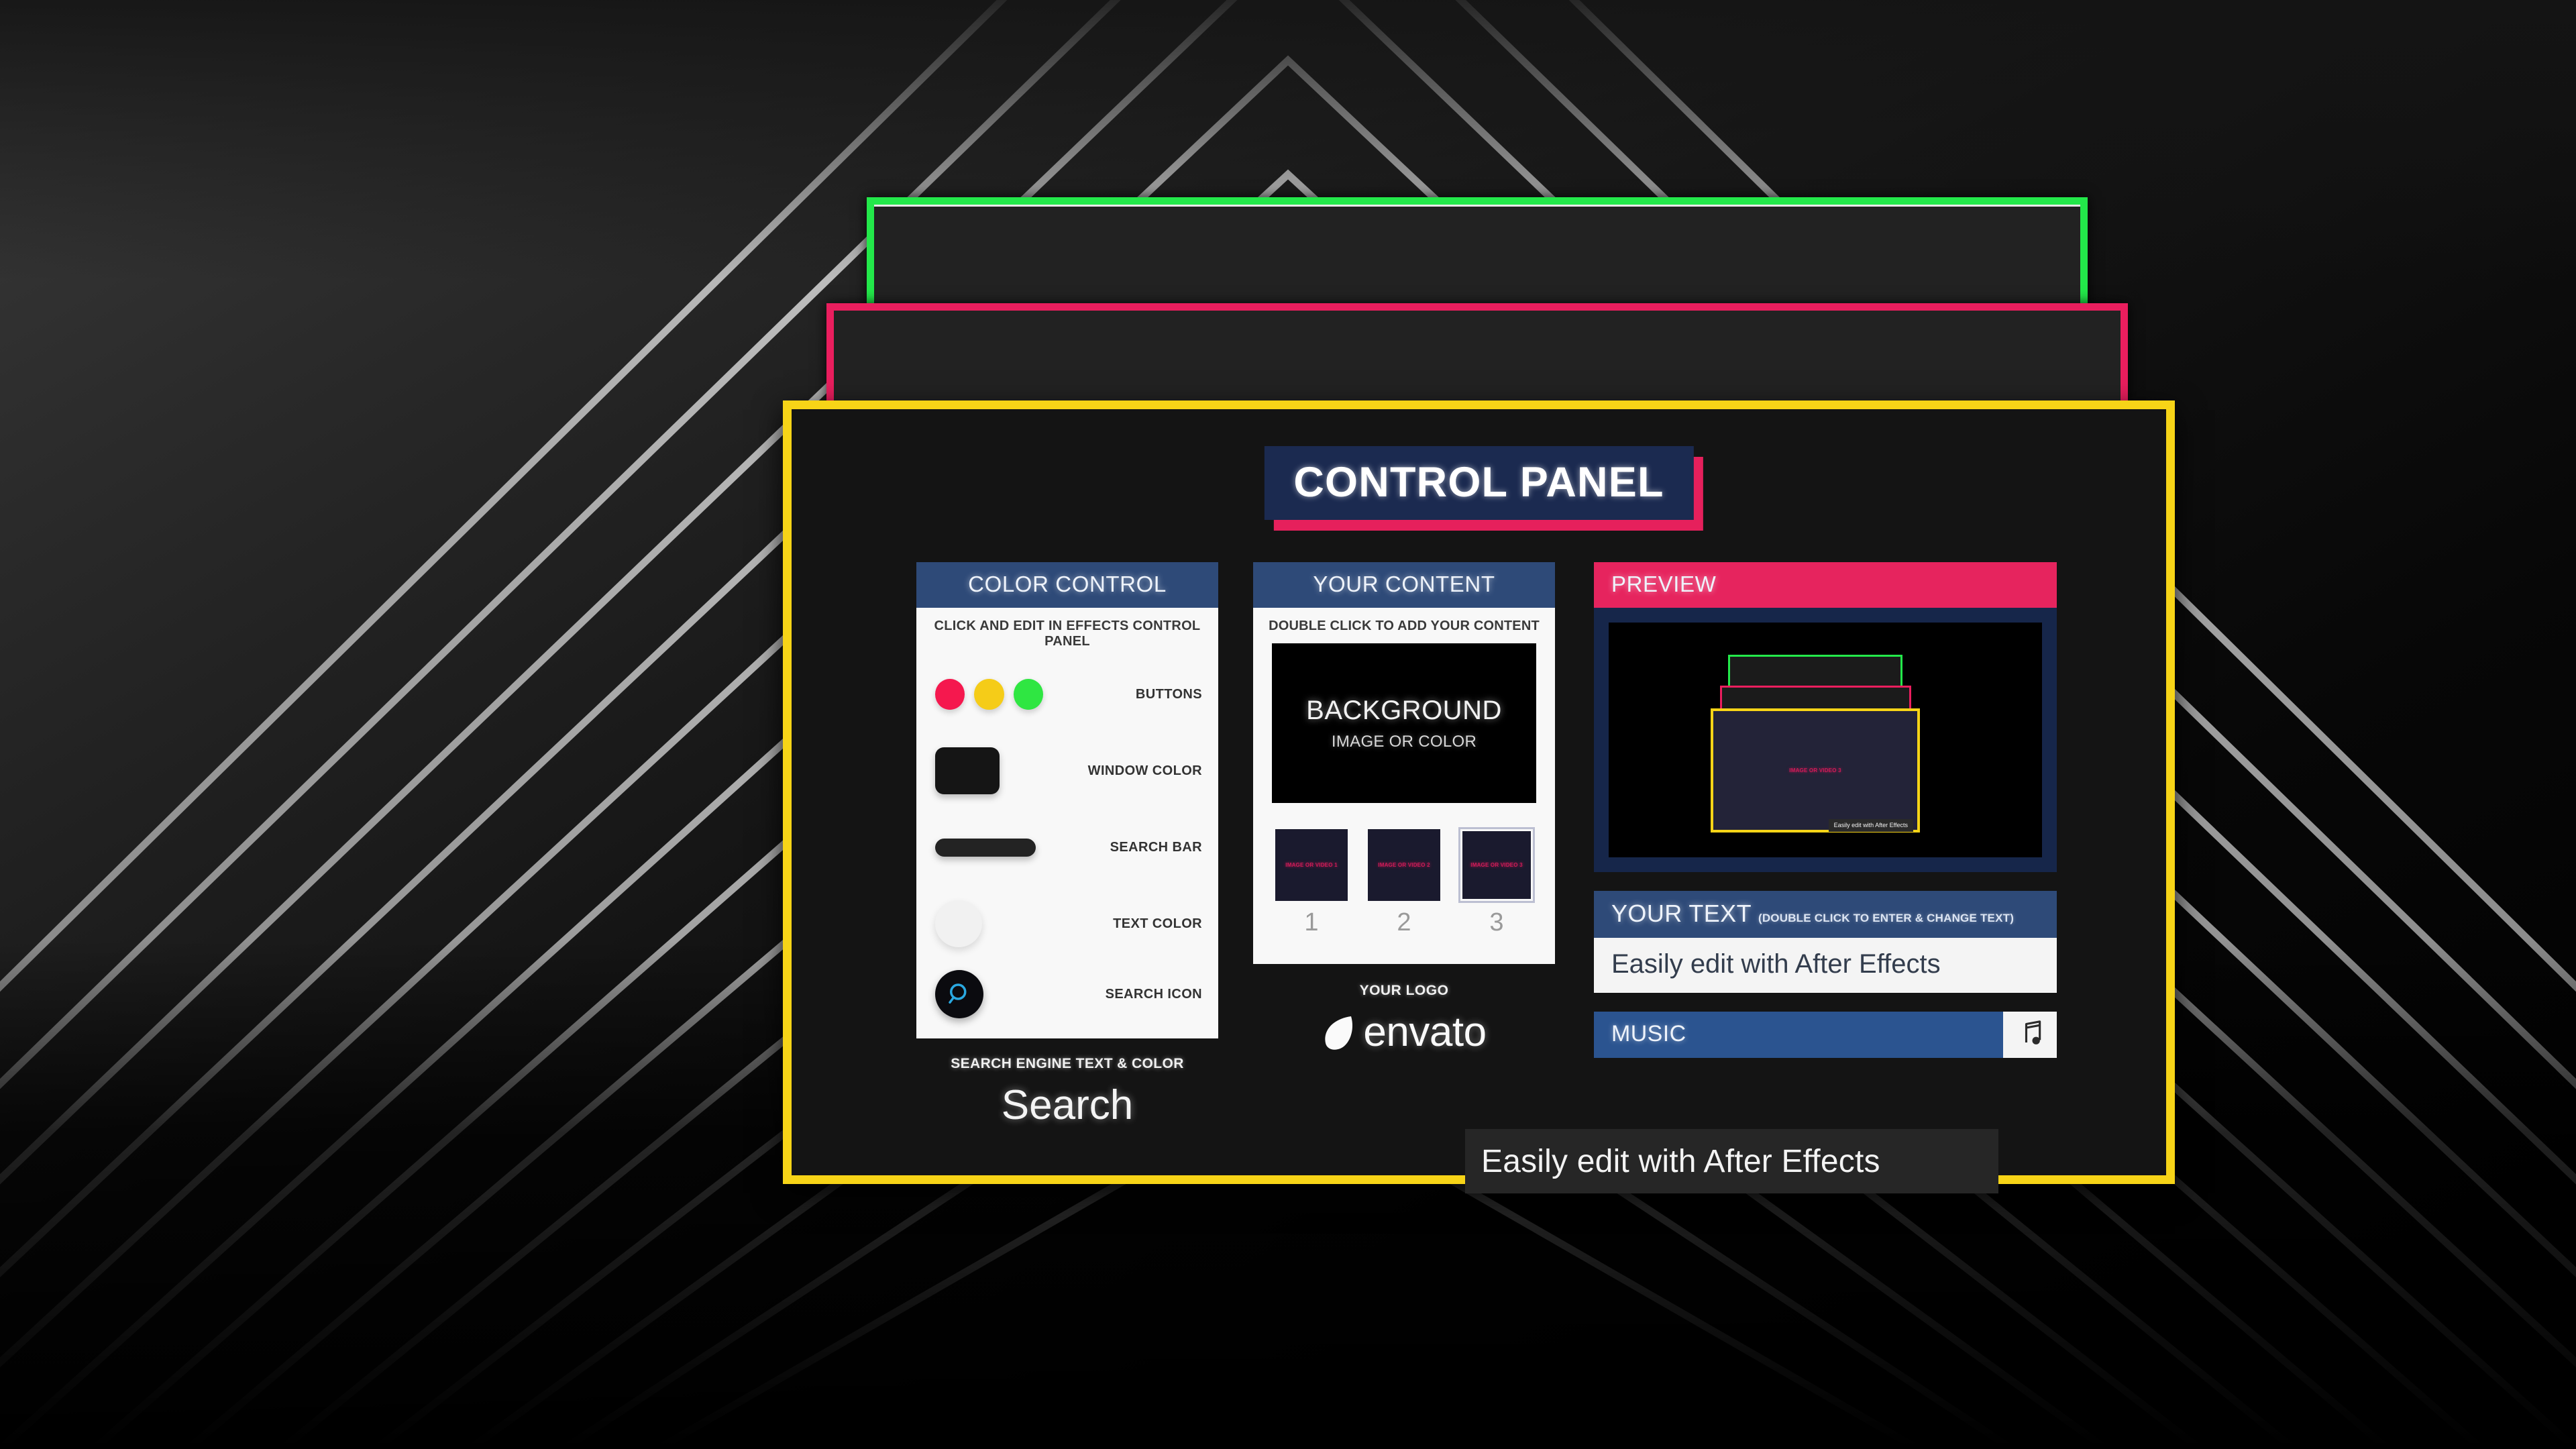 Image resolution: width=2576 pixels, height=1449 pixels. I want to click on preview-mini-caption: Easily edit with After Effects, so click(1870, 825).